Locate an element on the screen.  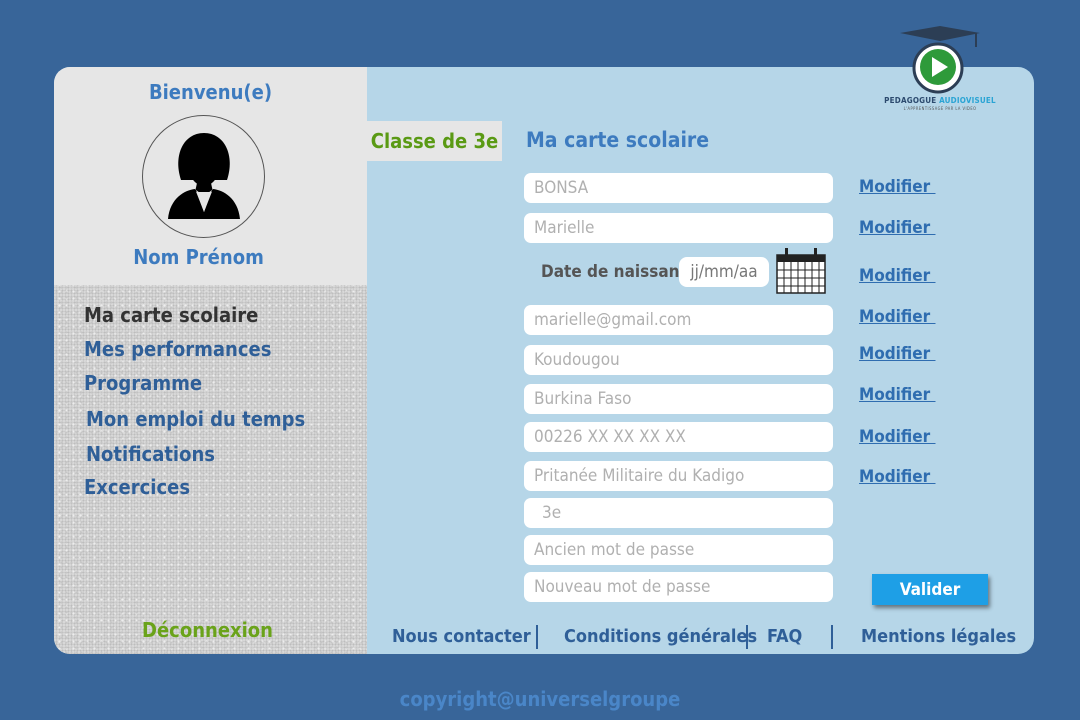
email-field: marielle@gmail.com is located at coordinates (678, 320).